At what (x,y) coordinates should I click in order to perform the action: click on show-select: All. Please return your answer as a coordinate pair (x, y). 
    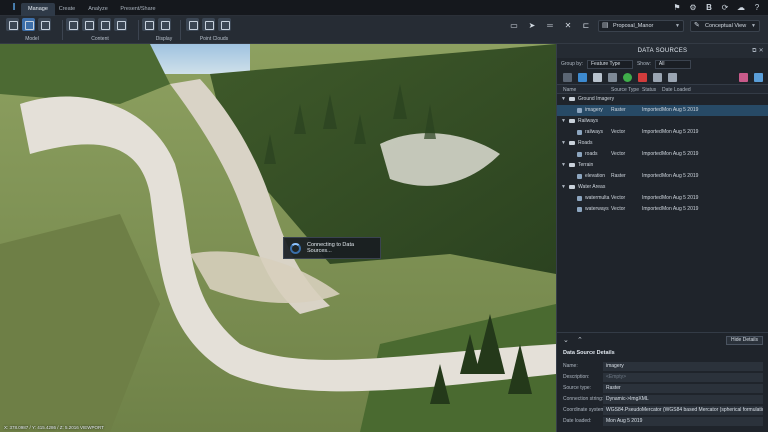
    Looking at the image, I should click on (672, 64).